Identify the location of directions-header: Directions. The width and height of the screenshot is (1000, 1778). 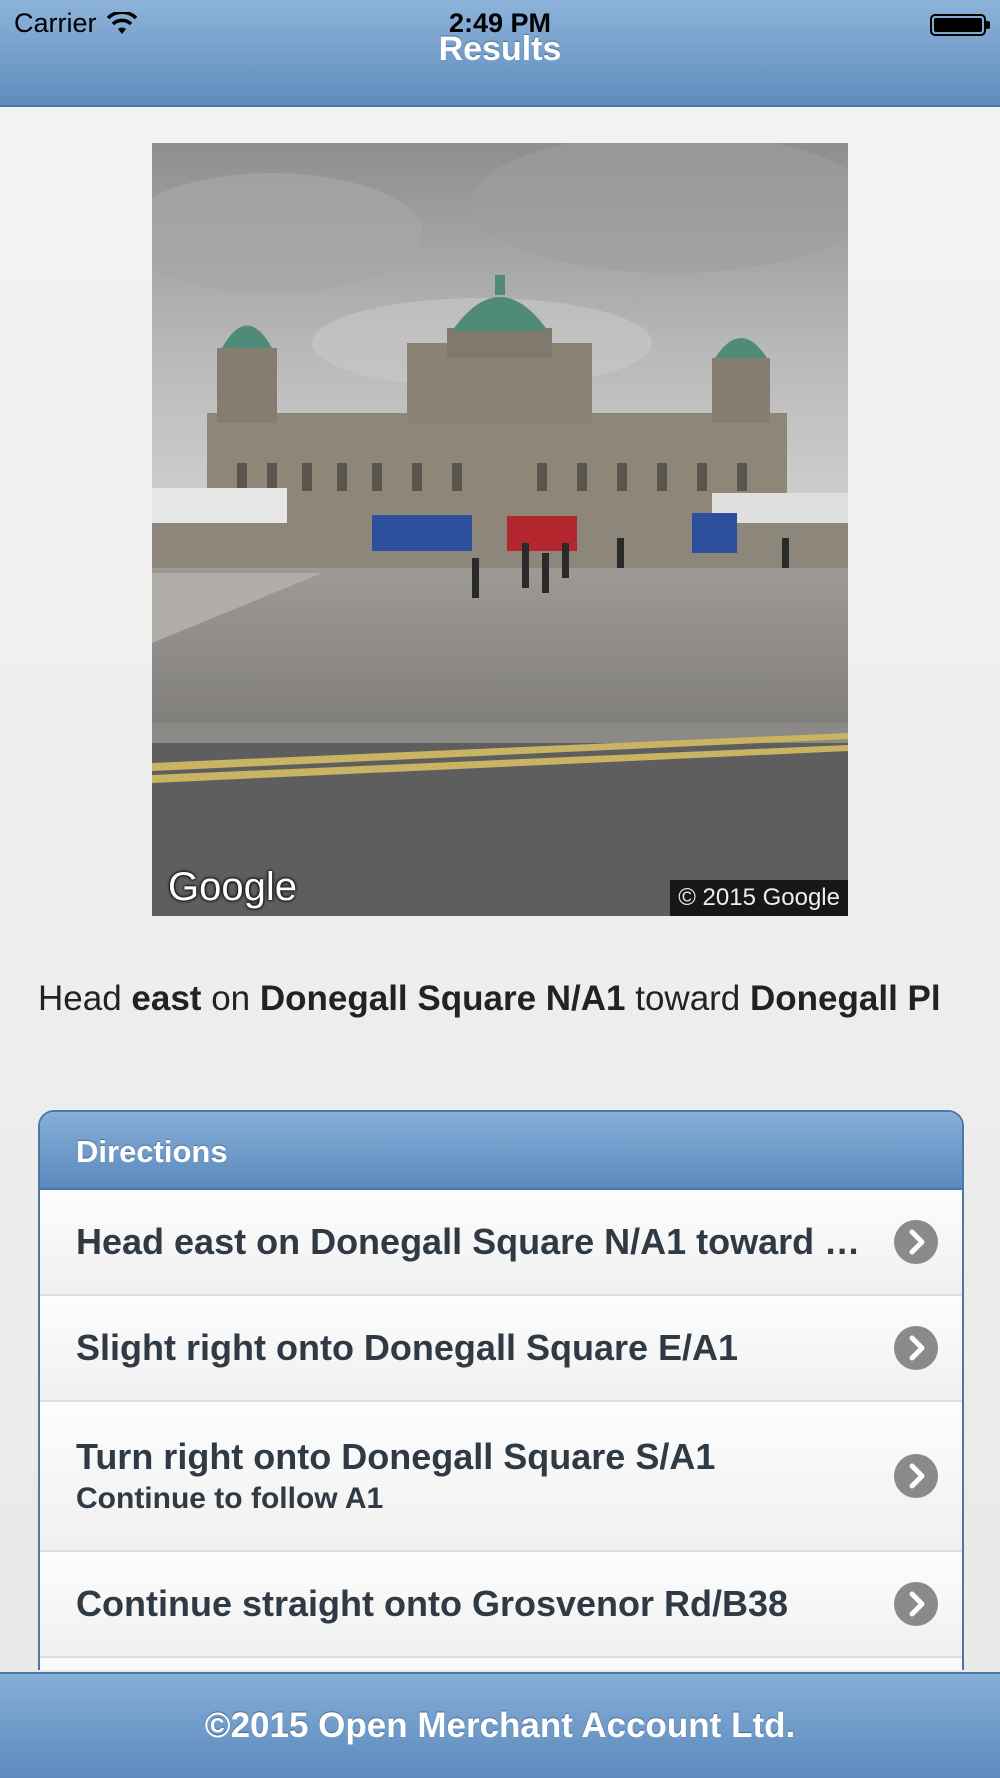
(501, 1151).